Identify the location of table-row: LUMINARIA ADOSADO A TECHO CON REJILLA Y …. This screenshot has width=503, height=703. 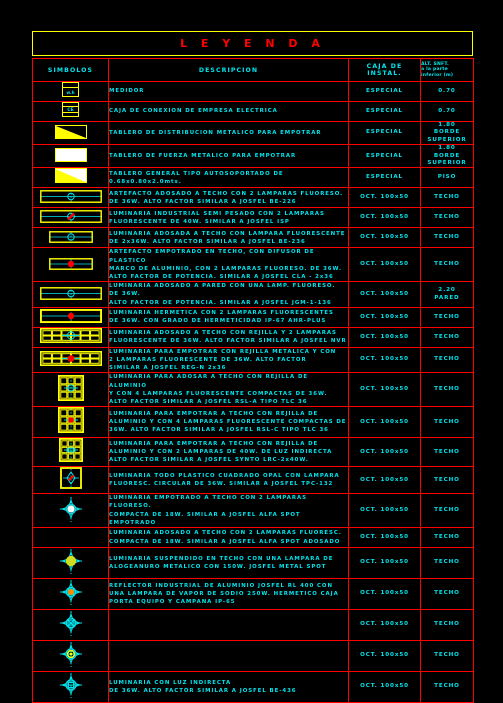
(253, 337).